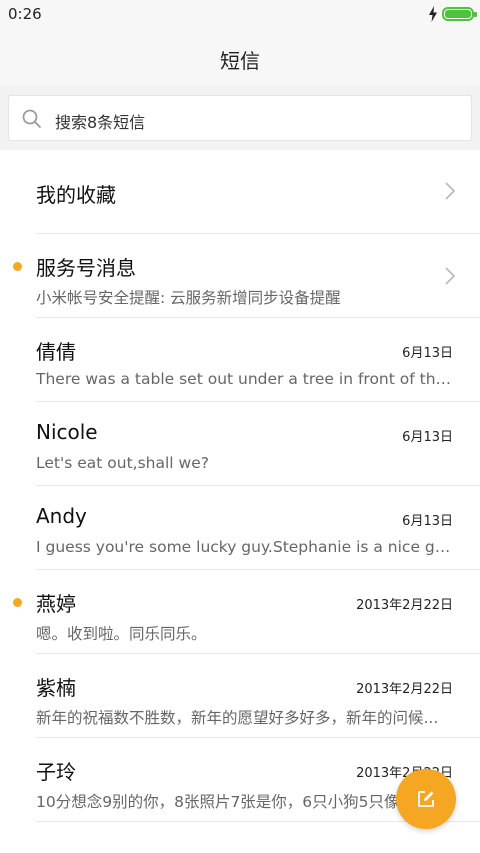 The height and width of the screenshot is (853, 480). What do you see at coordinates (240, 61) in the screenshot?
I see `page-title: 短信` at bounding box center [240, 61].